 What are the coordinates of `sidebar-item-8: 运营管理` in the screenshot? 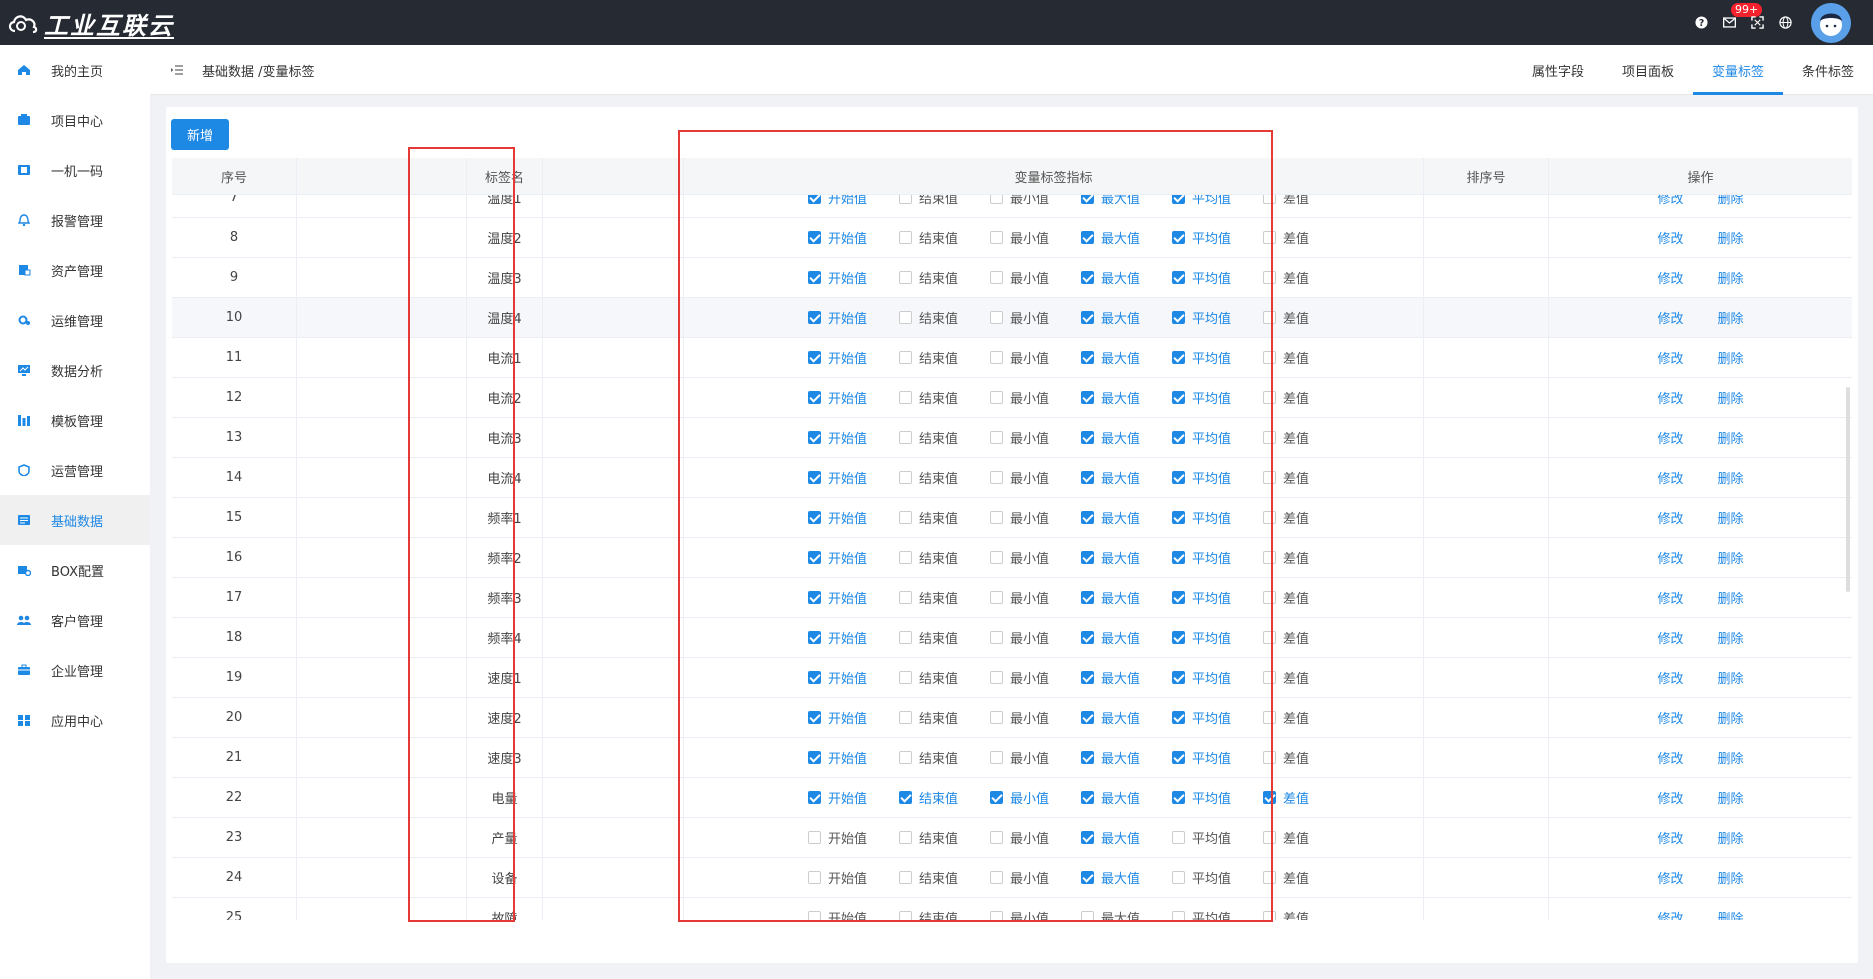 It's located at (75, 470).